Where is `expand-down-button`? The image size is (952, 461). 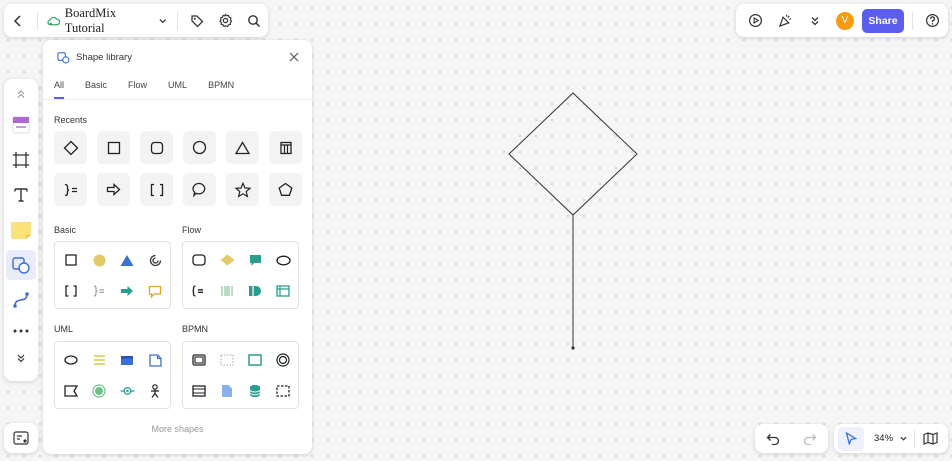 expand-down-button is located at coordinates (21, 358).